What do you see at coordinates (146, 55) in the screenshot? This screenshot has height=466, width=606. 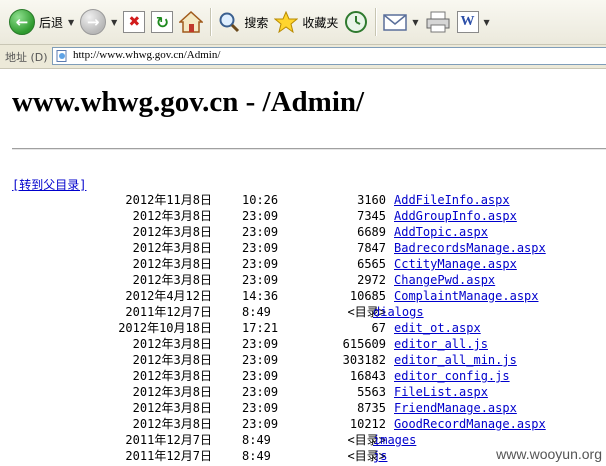 I see `address-url: http://www.whwg.gov.cn/Admin/` at bounding box center [146, 55].